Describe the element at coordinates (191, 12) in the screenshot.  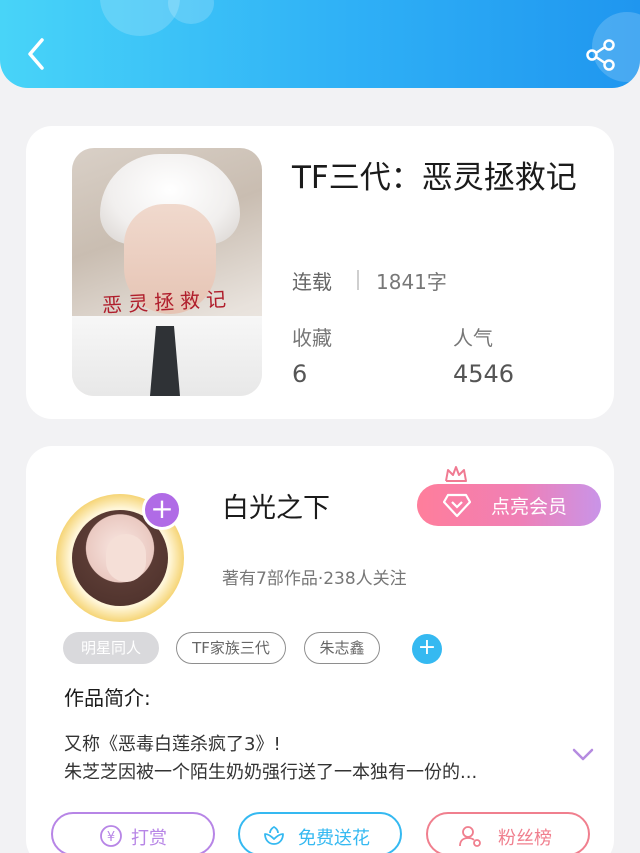
I see `decor-bubble` at that location.